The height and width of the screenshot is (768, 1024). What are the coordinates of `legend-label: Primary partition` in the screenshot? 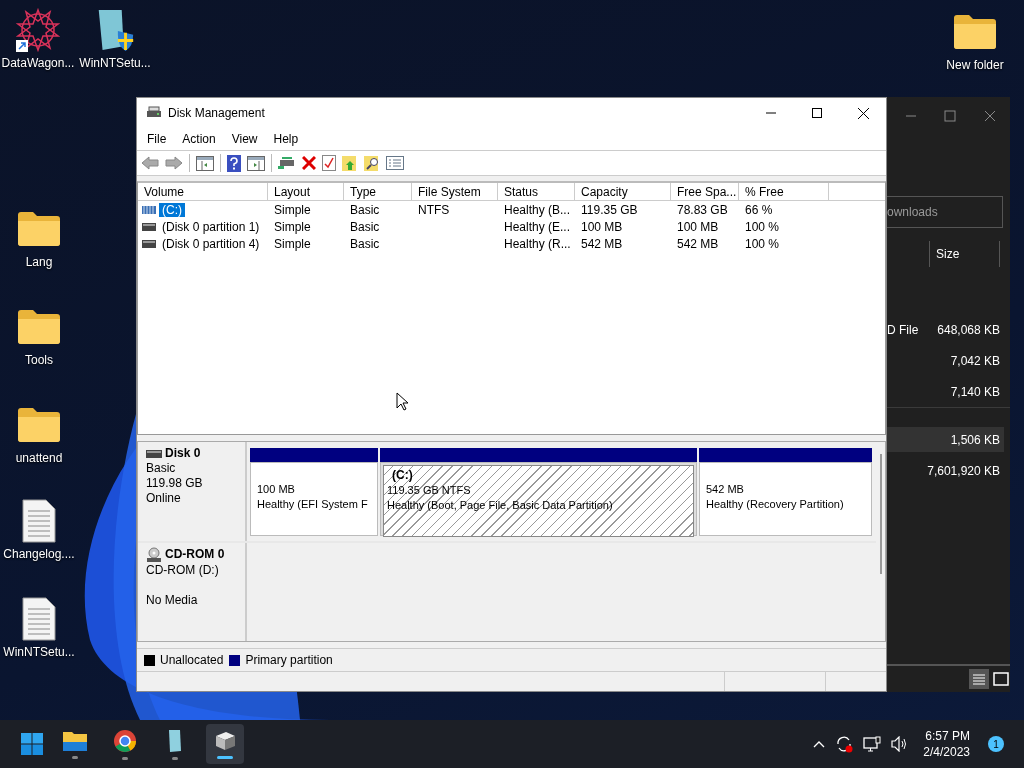 It's located at (289, 660).